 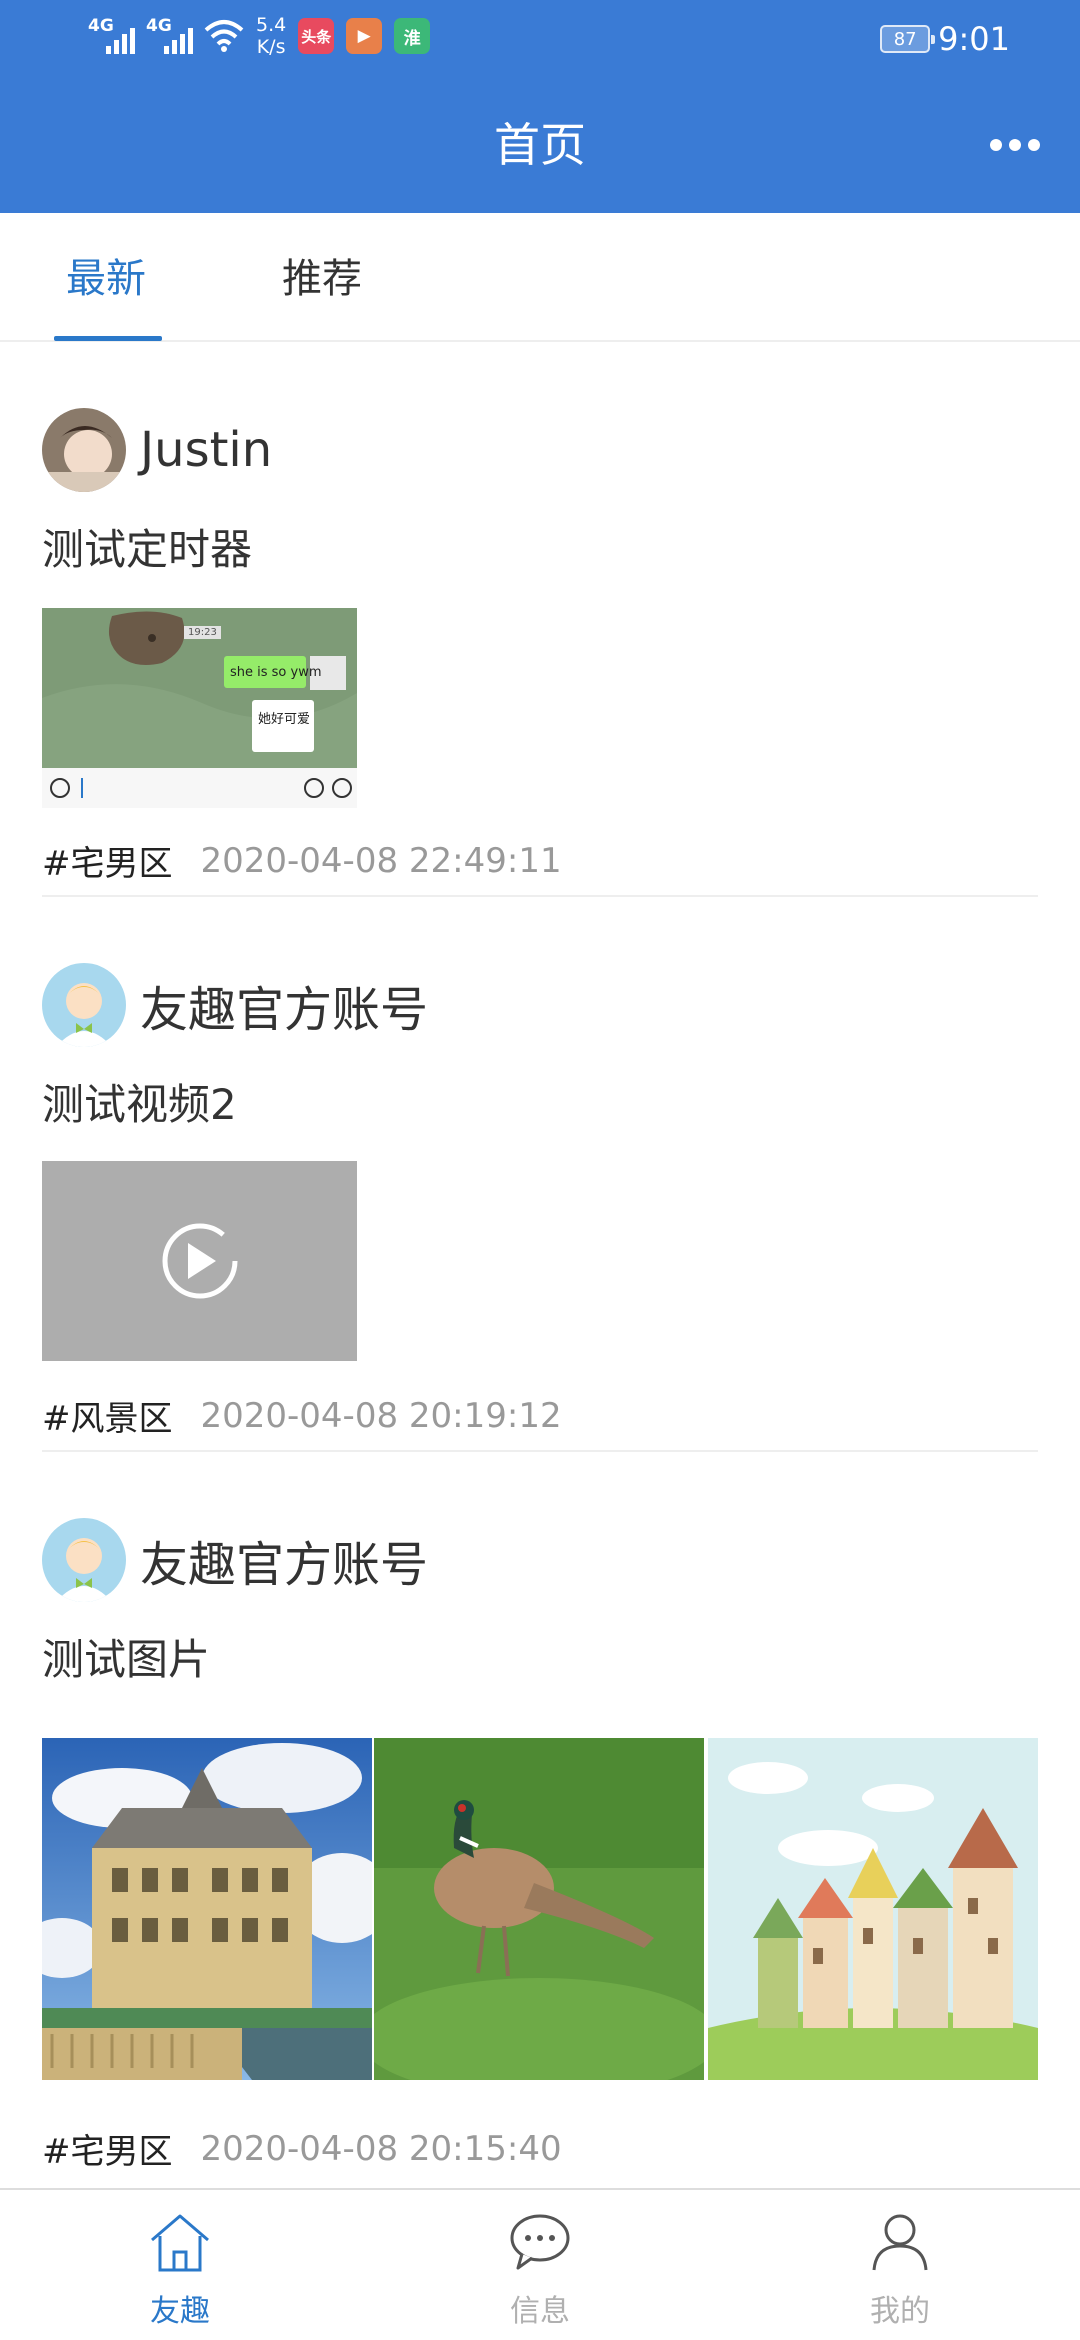 I want to click on post-meta: #风景区 2020-04-08 20:19:12, so click(x=302, y=1415).